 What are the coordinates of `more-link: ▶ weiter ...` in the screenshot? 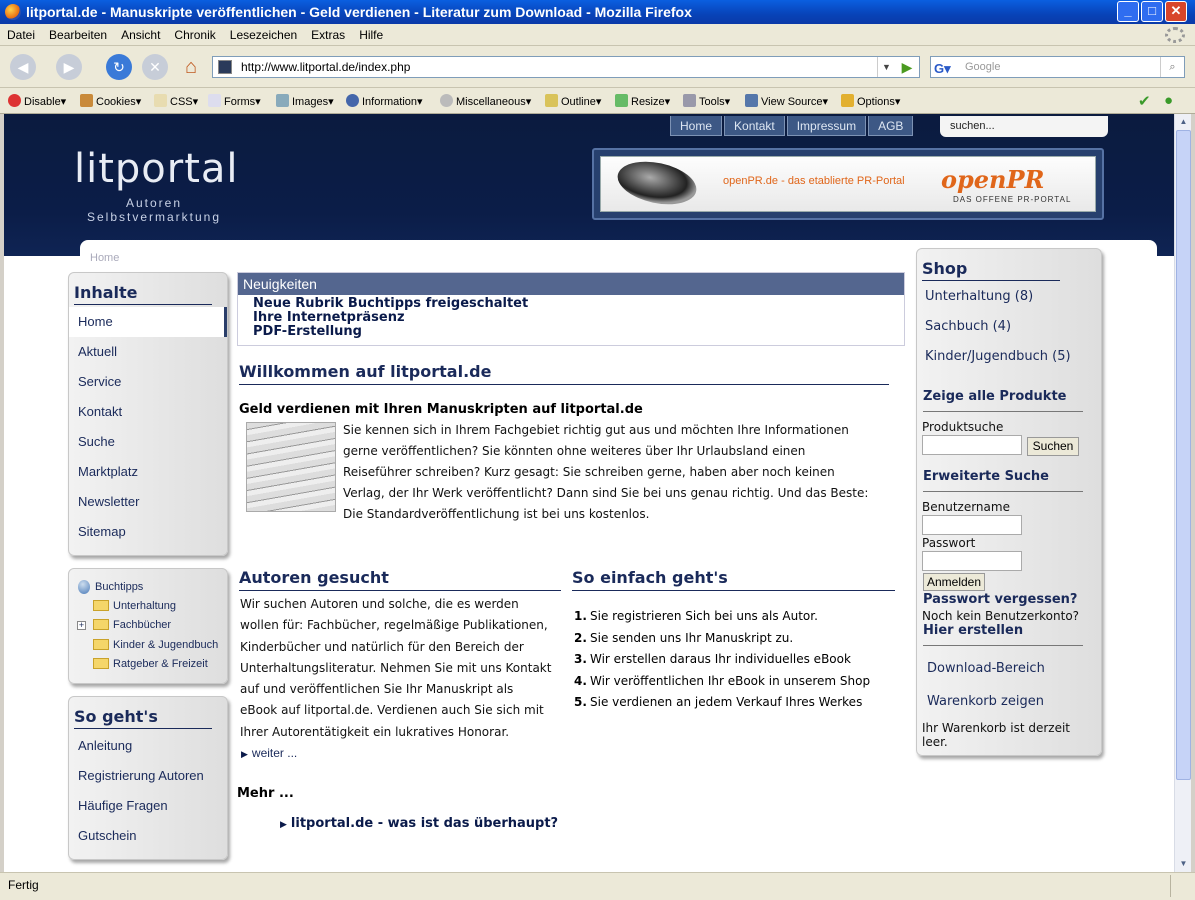 It's located at (269, 753).